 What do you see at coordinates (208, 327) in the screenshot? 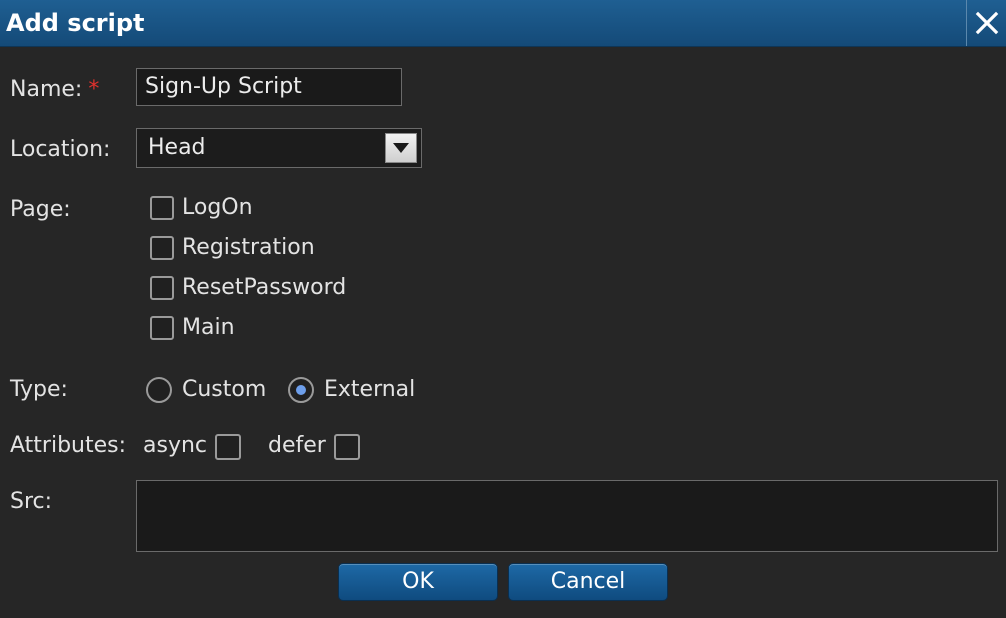
I see `page-option-label: Main` at bounding box center [208, 327].